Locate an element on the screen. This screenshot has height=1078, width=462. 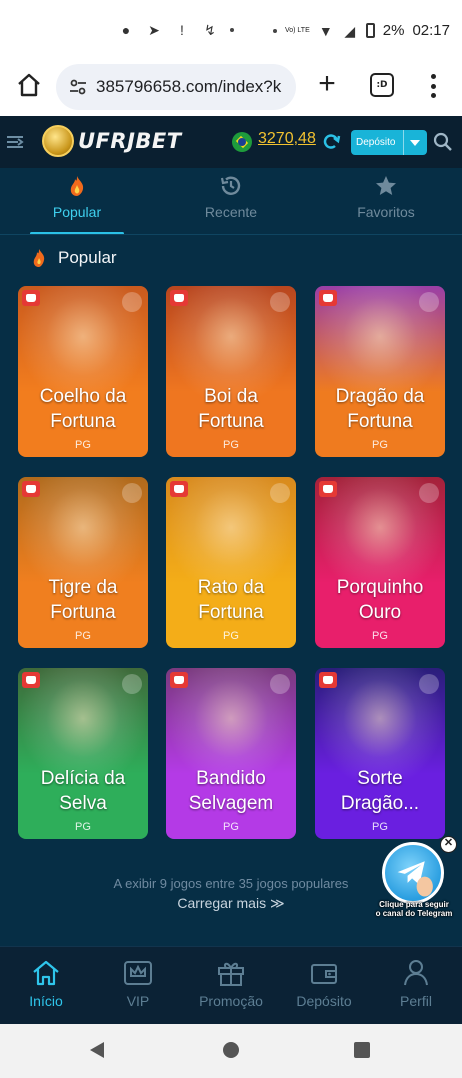
brazil-flag-icon is located at coordinates (242, 142).